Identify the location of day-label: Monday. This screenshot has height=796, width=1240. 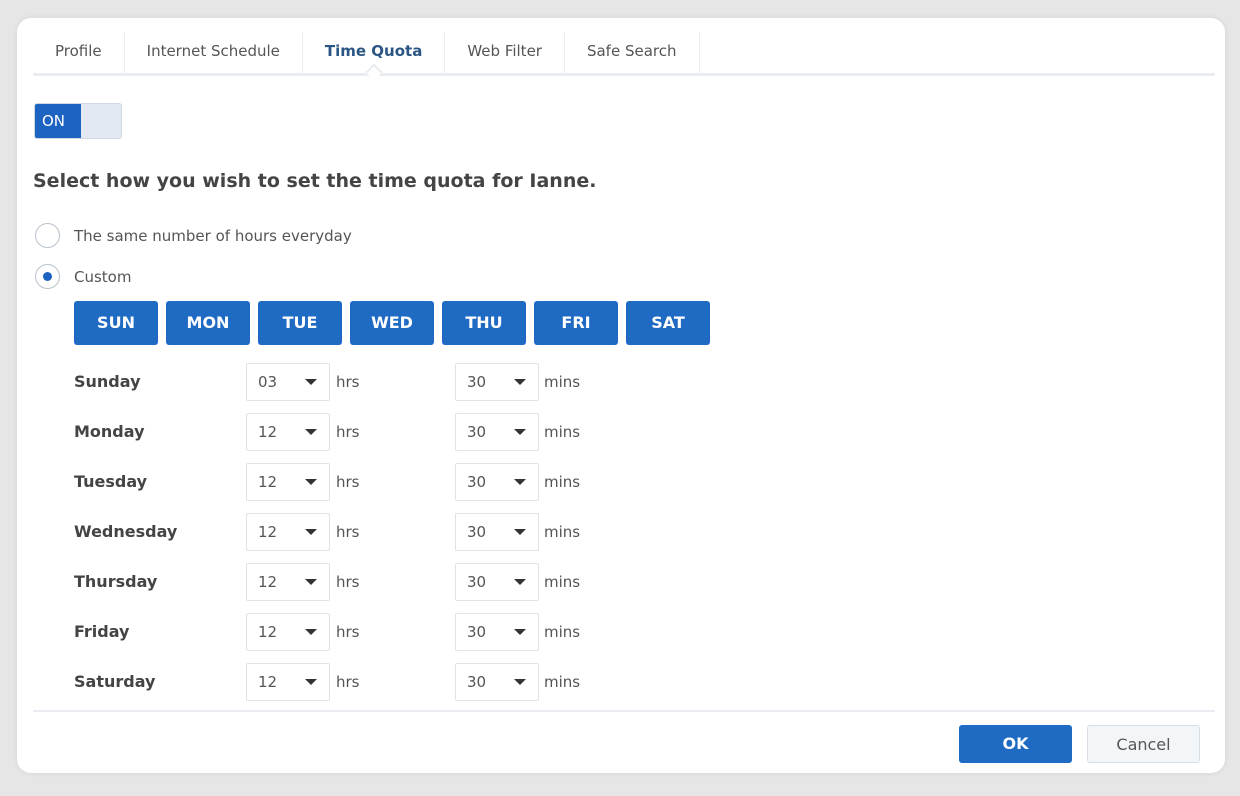
(109, 431).